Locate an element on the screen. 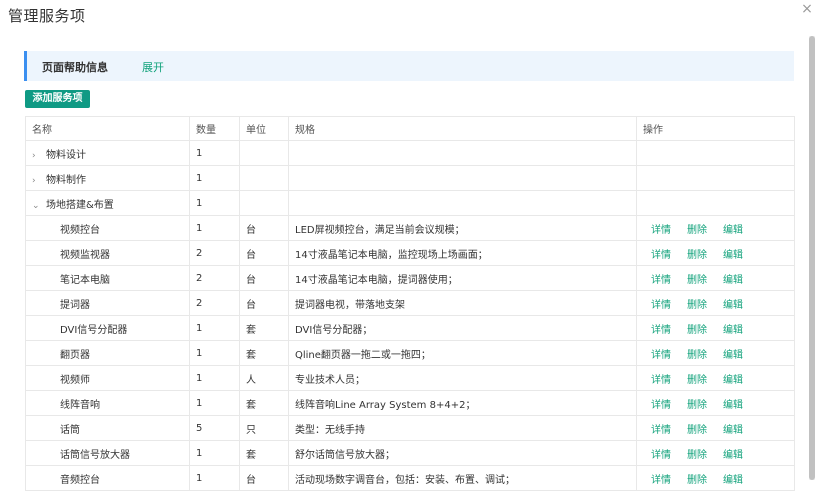  row-name: 视频监视器 is located at coordinates (107, 253).